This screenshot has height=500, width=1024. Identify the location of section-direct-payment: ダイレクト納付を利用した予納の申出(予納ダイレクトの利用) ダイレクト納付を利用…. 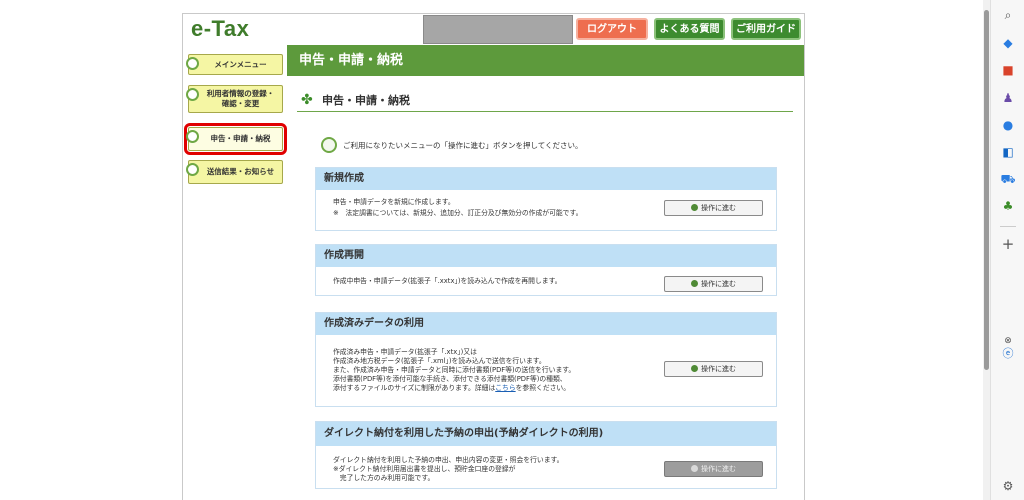
(546, 455).